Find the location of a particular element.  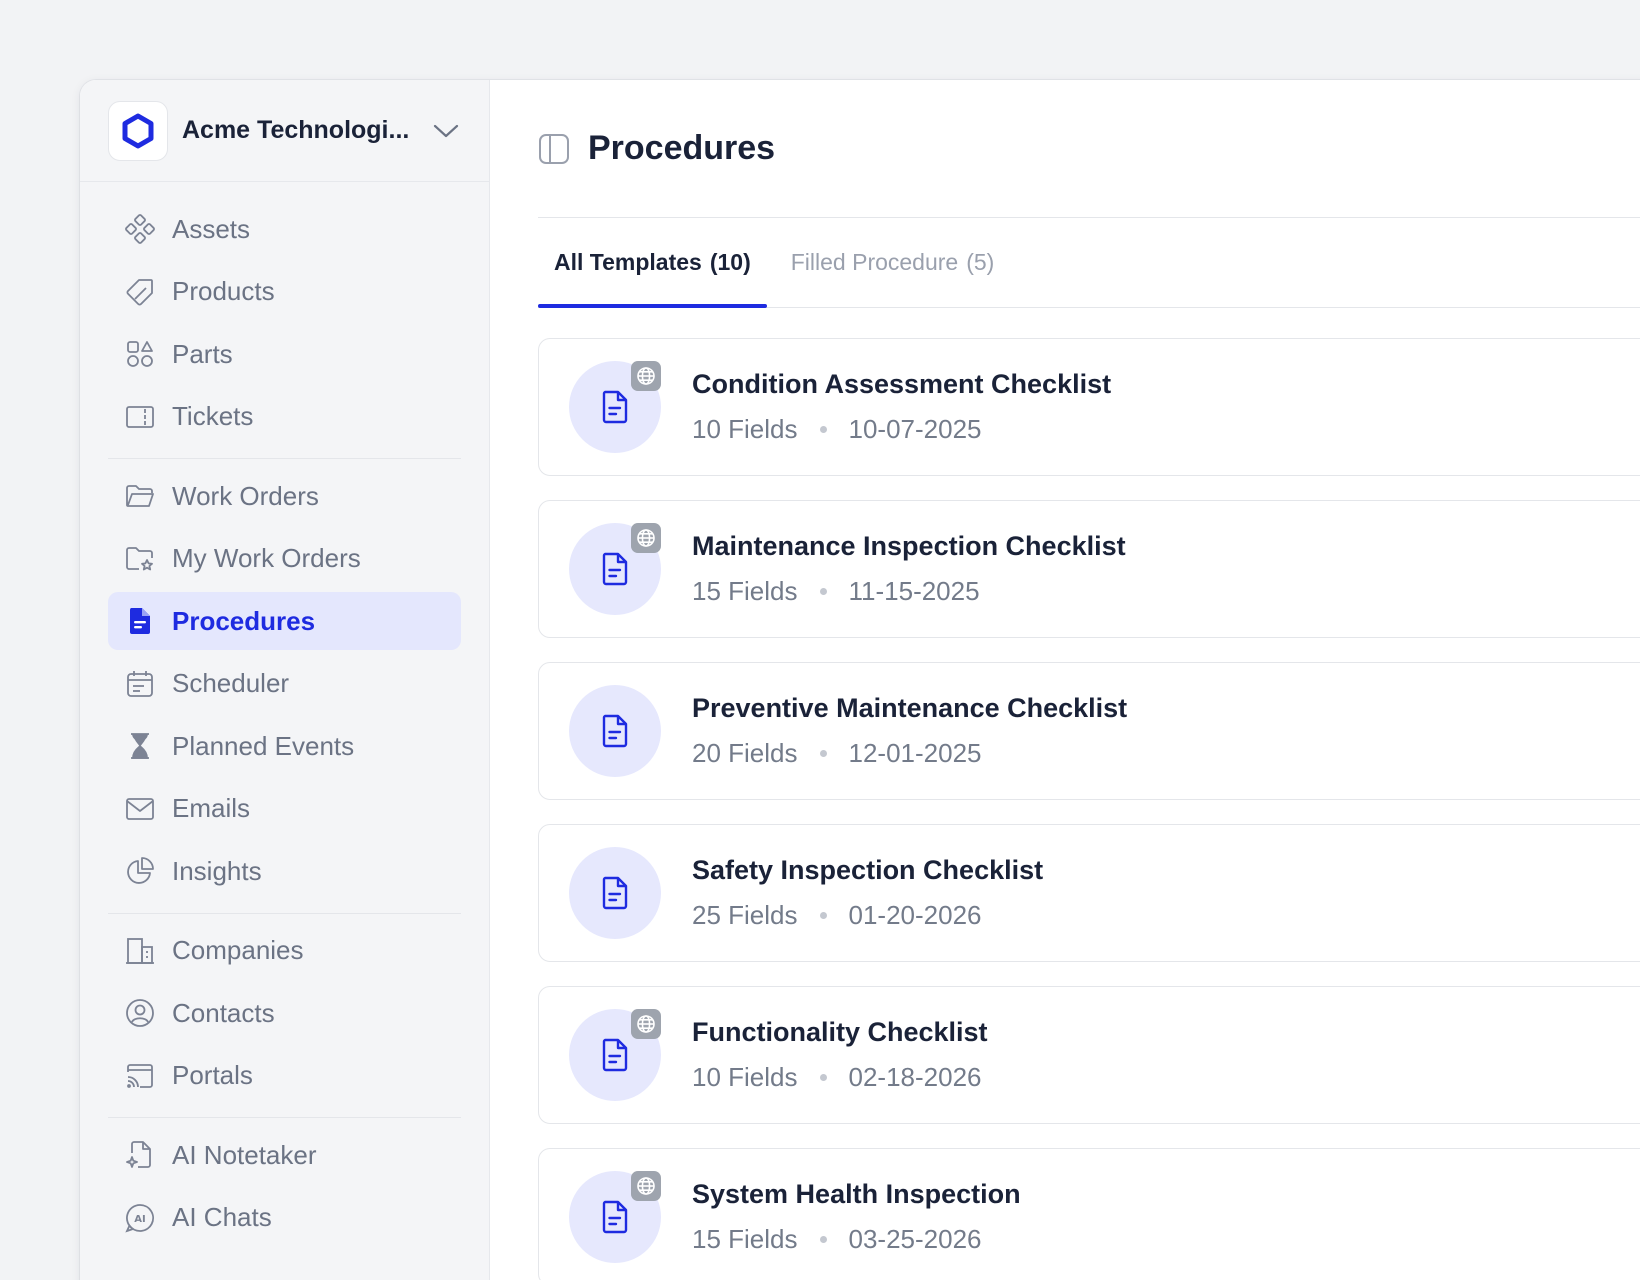

procedure-meta: 25 Fields 01-20-2026 is located at coordinates (867, 915).